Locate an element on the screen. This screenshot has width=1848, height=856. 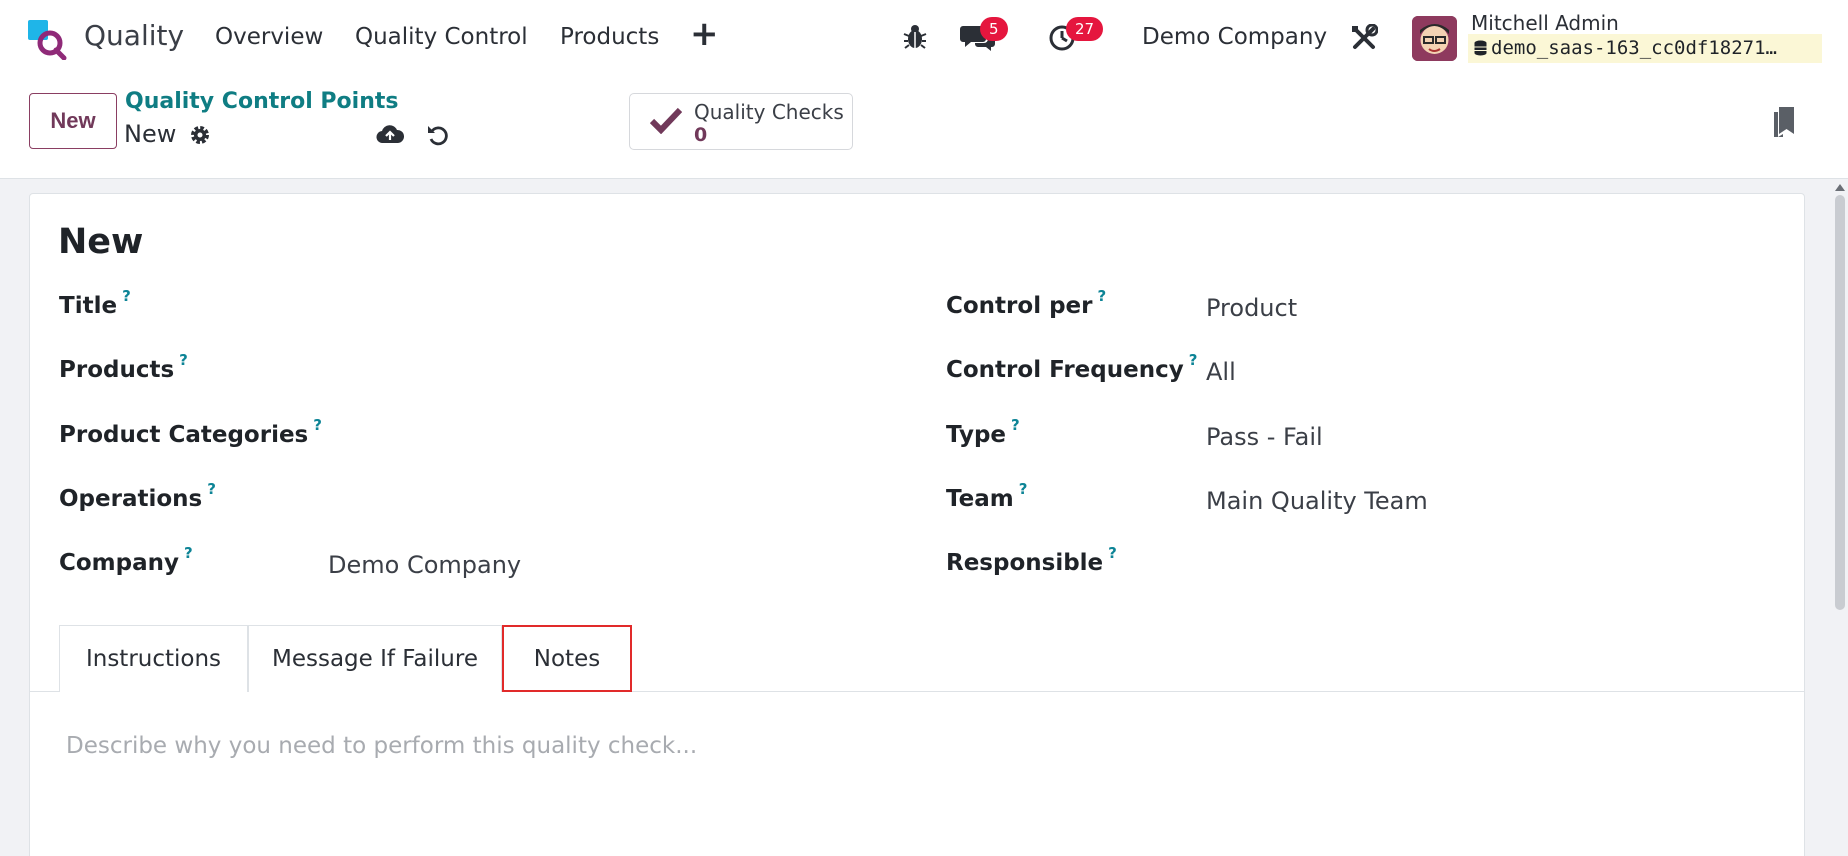
field-label-responsible: Responsible? is located at coordinates (1031, 560).